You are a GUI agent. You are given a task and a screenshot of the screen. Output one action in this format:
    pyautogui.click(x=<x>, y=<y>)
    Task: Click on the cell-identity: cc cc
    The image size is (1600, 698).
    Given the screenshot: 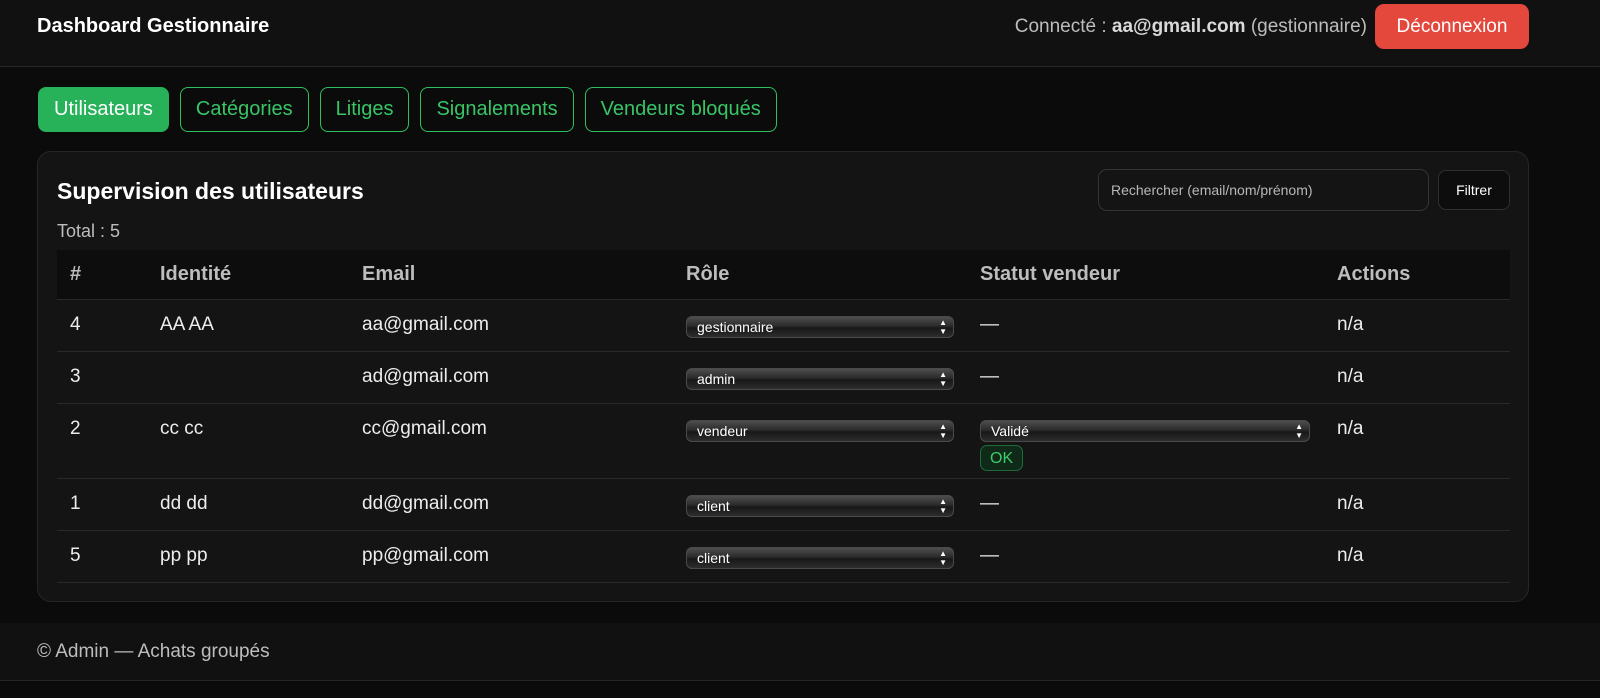 What is the action you would take?
    pyautogui.click(x=248, y=441)
    